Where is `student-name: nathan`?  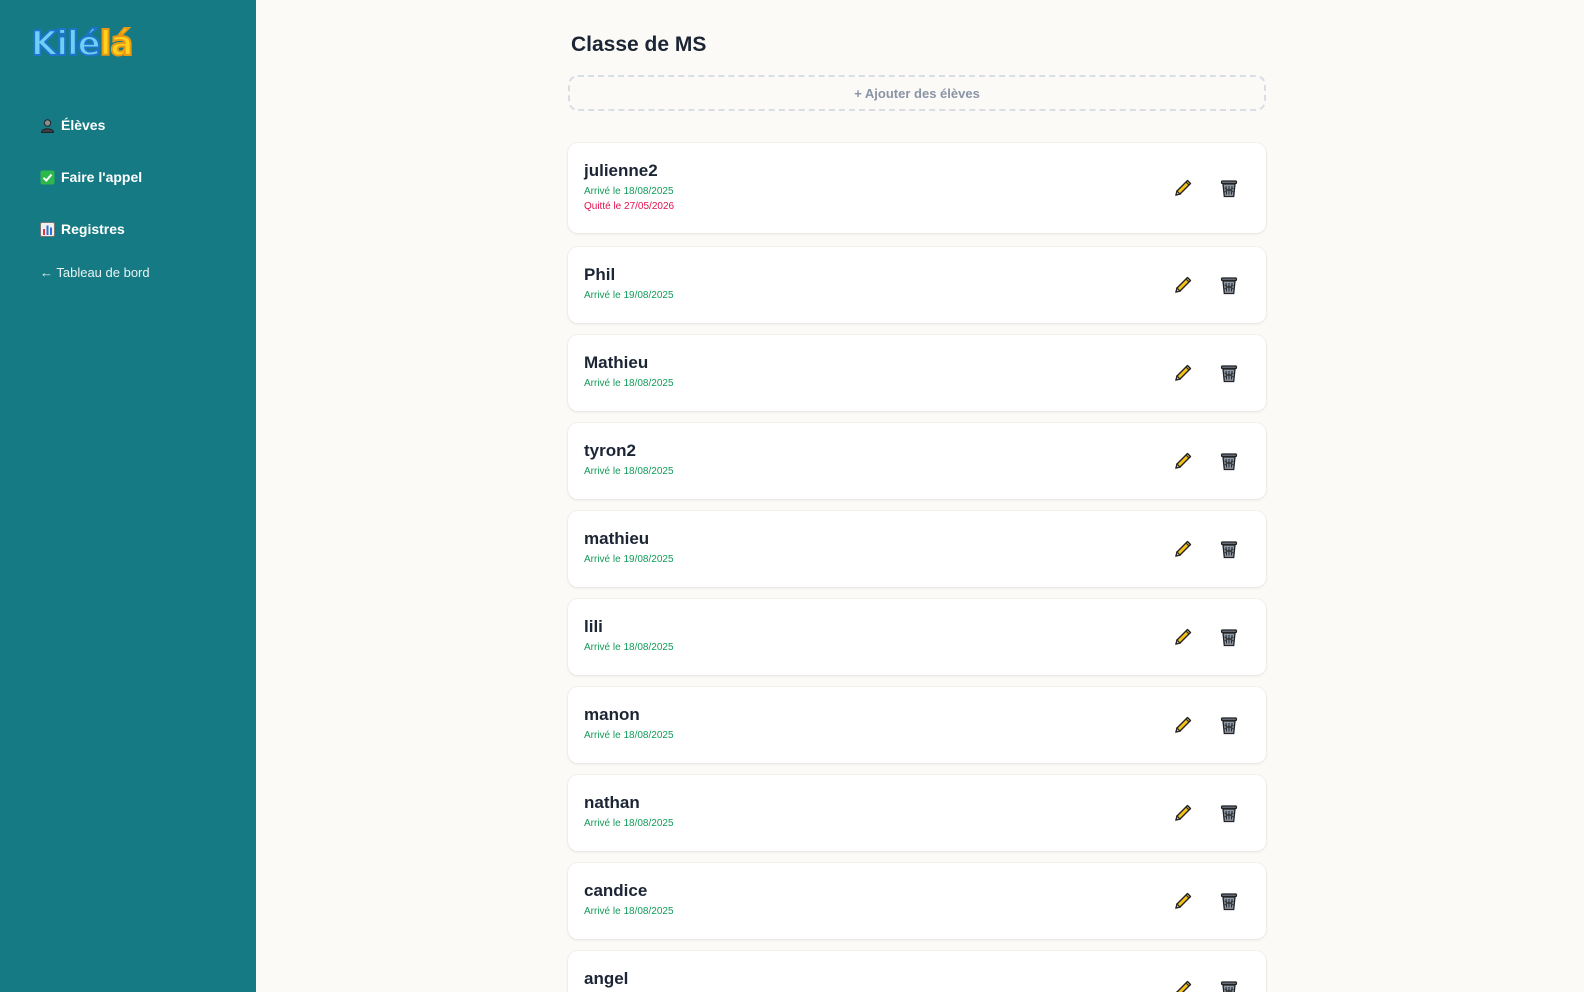
student-name: nathan is located at coordinates (612, 802).